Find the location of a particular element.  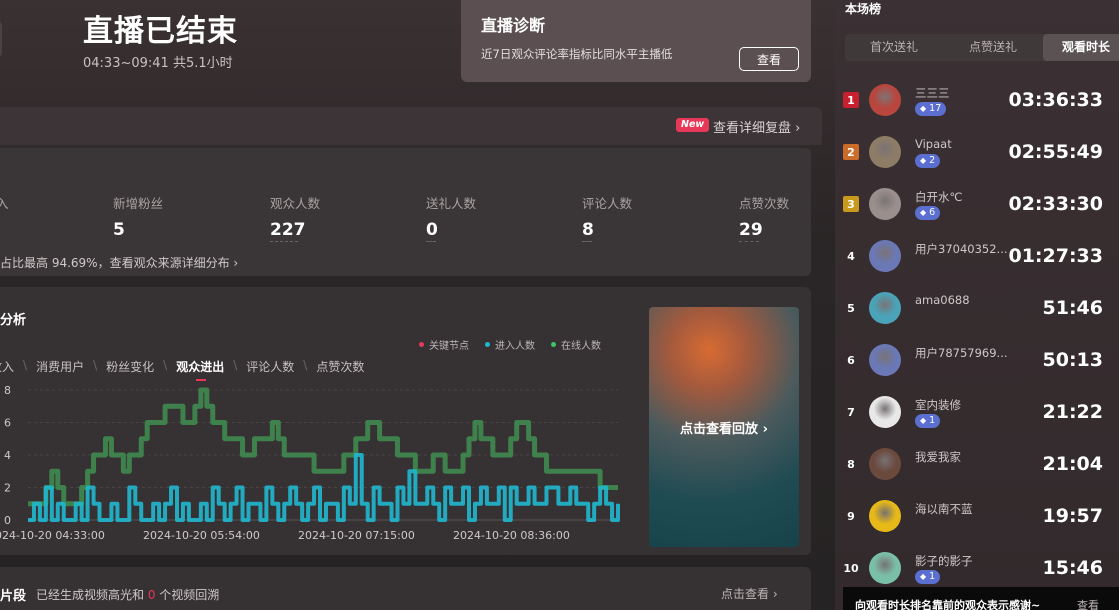

stat-label: 评论人数 is located at coordinates (607, 203).